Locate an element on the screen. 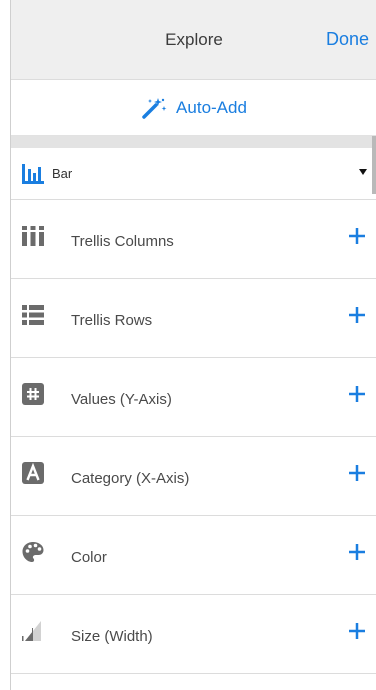 This screenshot has width=376, height=690. magic-wand-icon is located at coordinates (154, 108).